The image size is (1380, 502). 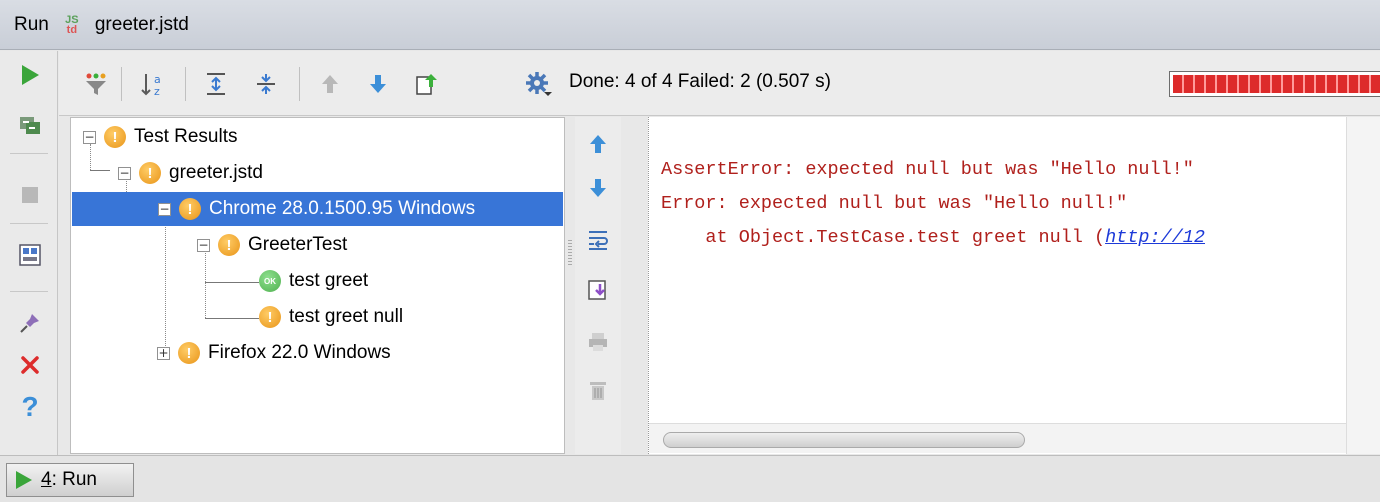 I want to click on pin-icon, so click(x=30, y=323).